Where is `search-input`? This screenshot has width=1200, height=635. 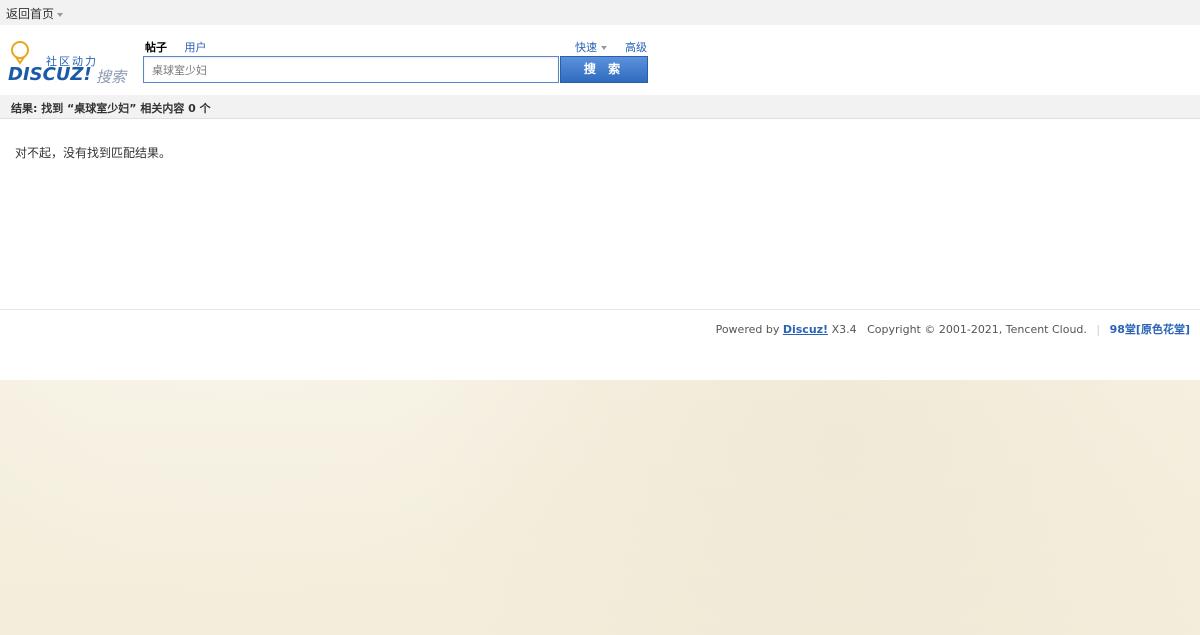 search-input is located at coordinates (351, 69).